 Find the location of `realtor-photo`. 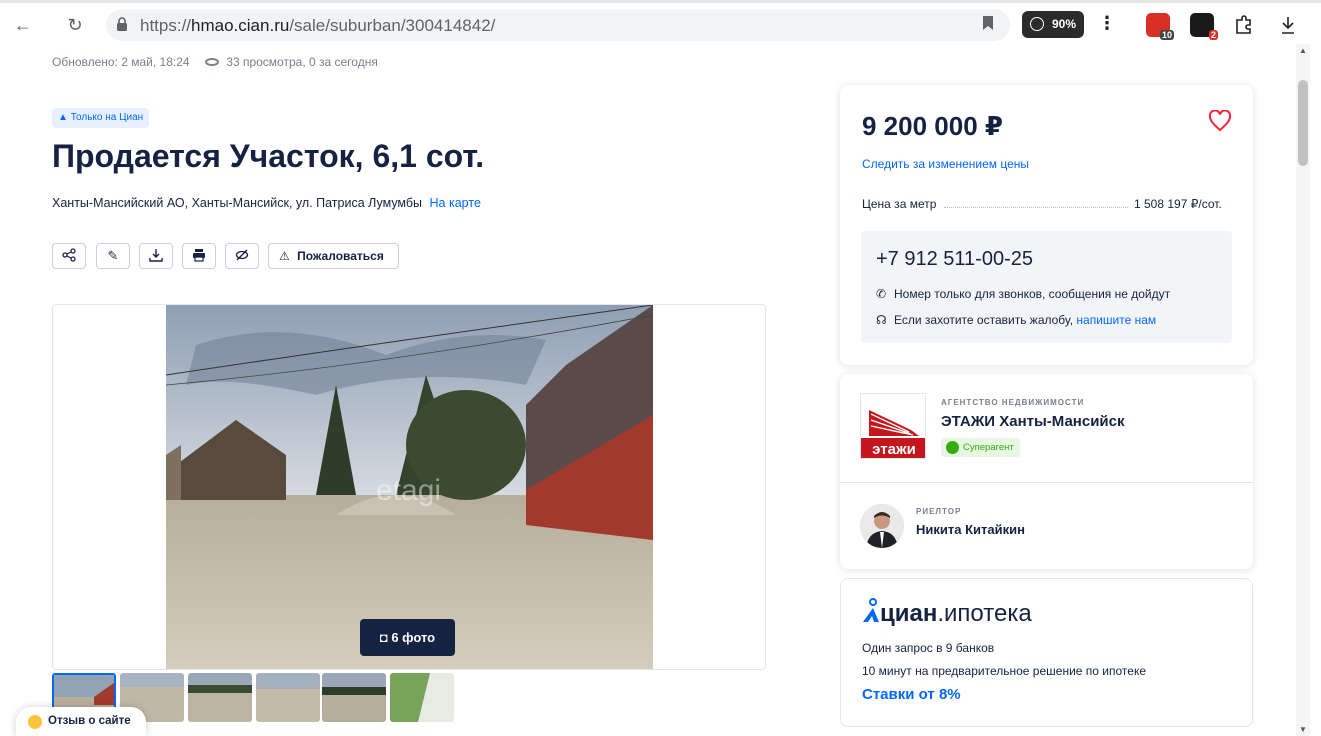

realtor-photo is located at coordinates (882, 526).